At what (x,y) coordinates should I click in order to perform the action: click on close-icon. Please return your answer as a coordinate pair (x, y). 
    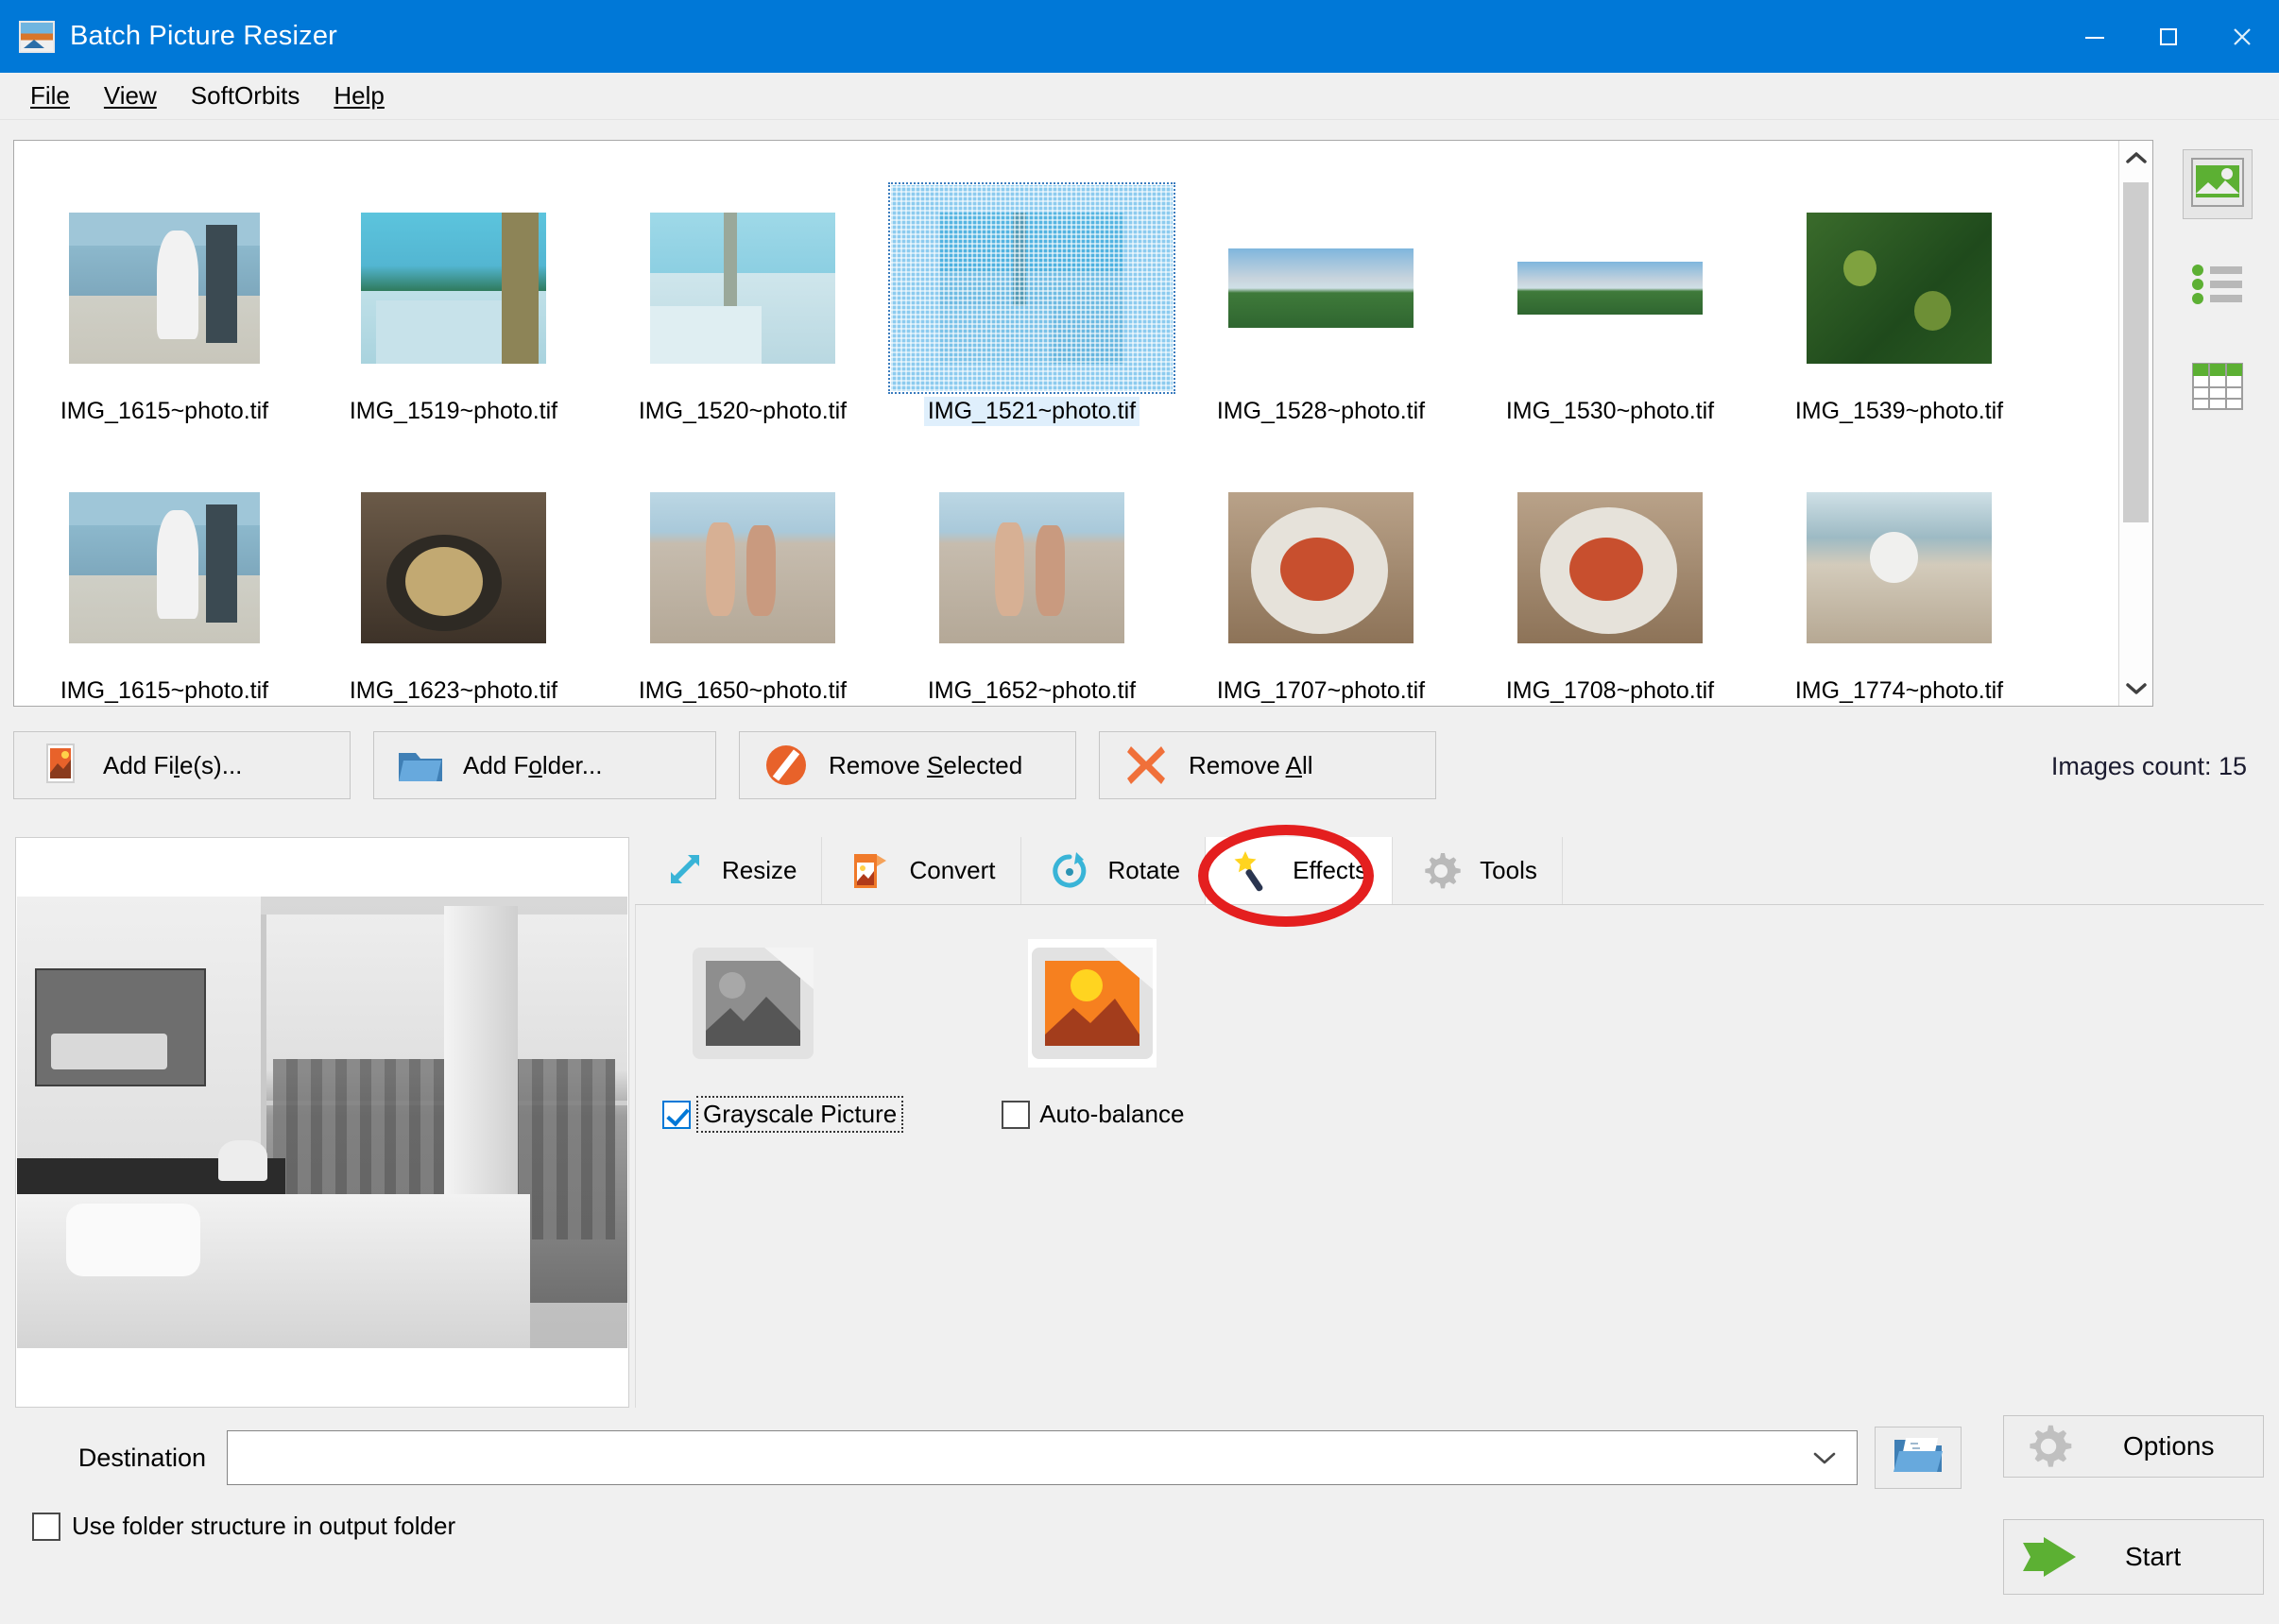
    Looking at the image, I should click on (2242, 36).